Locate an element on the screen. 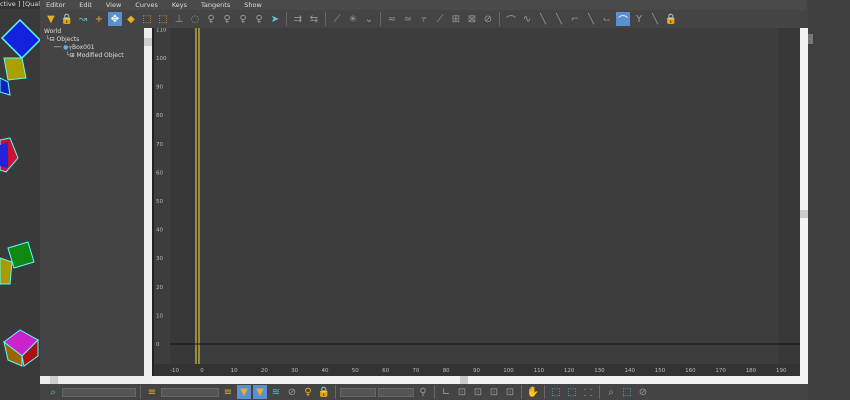 The image size is (850, 400). show-all-icon: ▼ is located at coordinates (260, 392).